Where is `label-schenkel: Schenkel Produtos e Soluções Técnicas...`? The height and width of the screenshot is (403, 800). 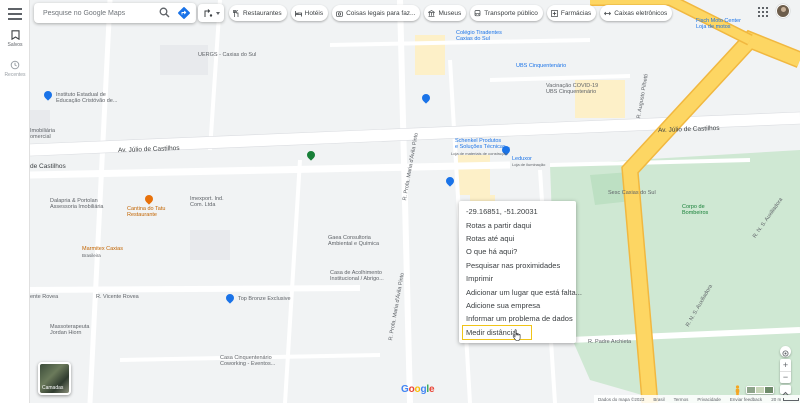 label-schenkel: Schenkel Produtos e Soluções Técnicas... is located at coordinates (482, 144).